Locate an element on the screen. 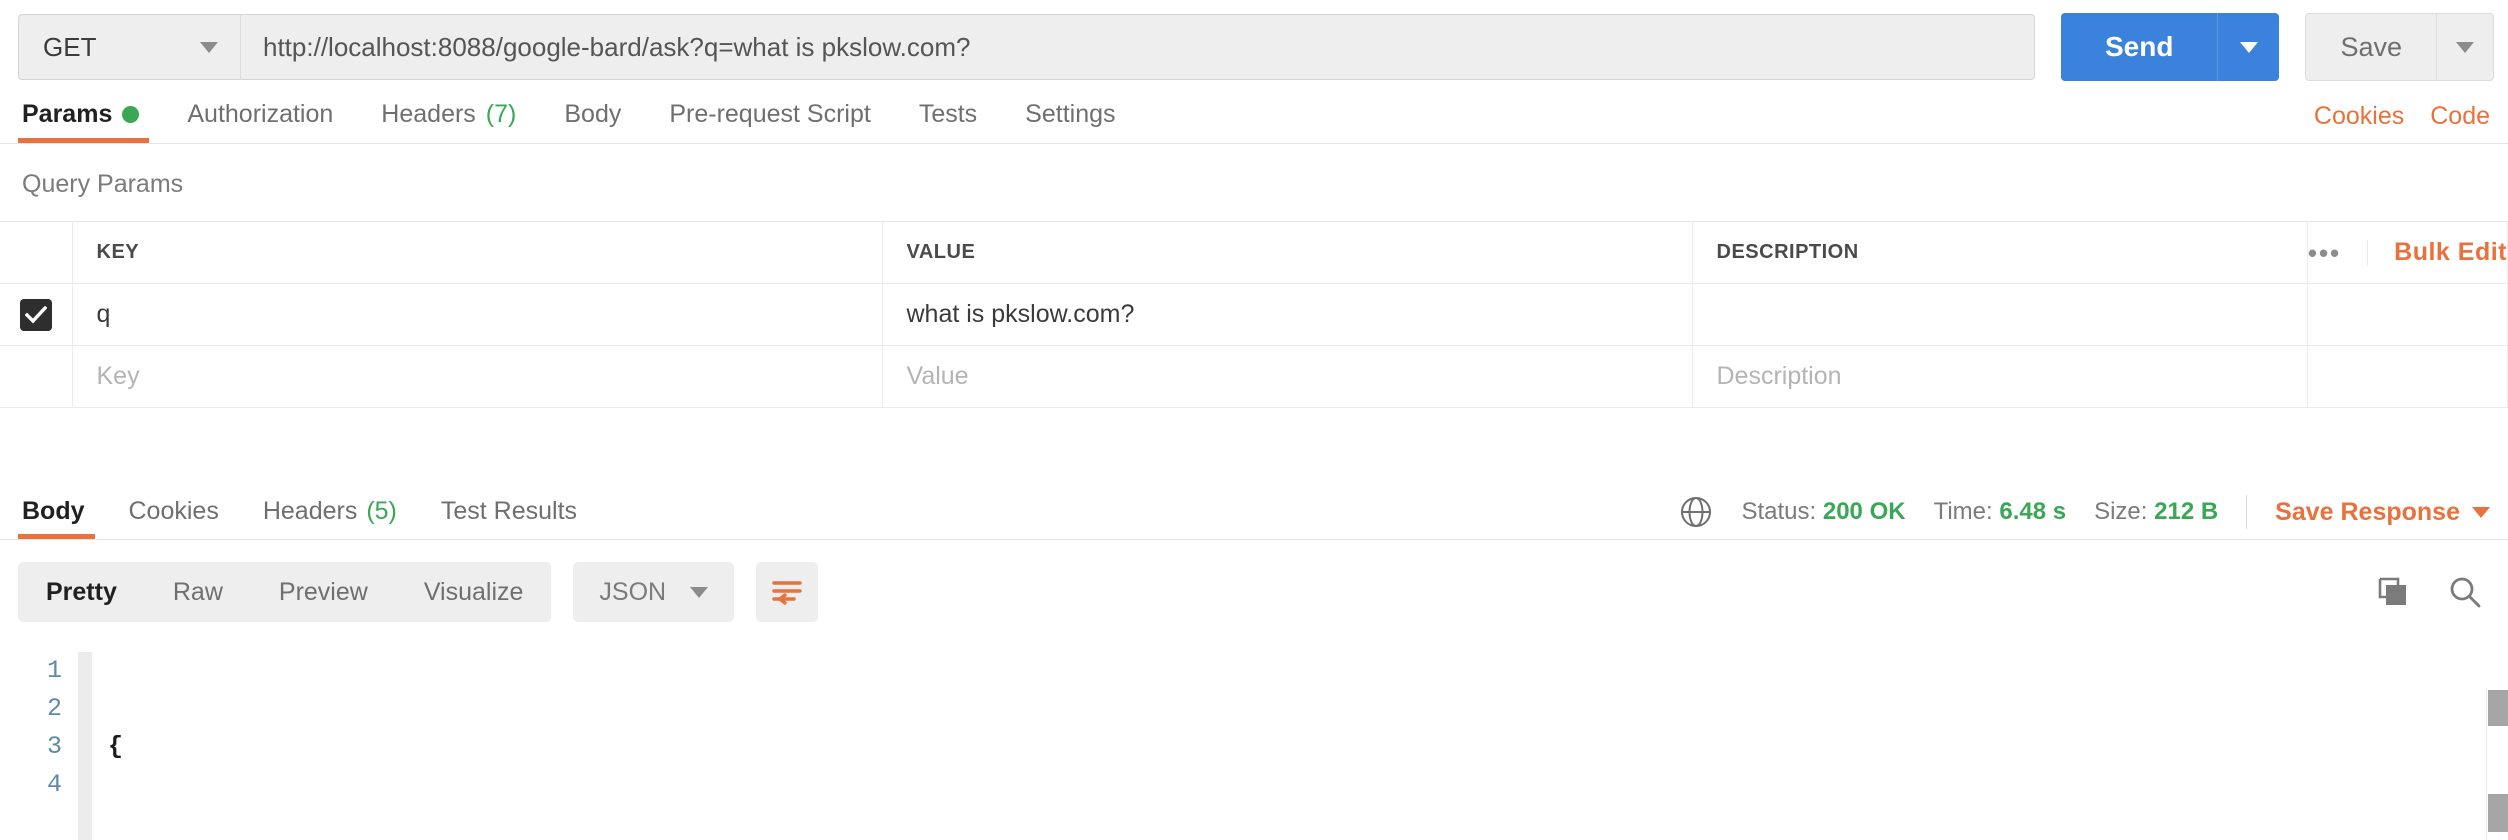  row-checkbox is located at coordinates (35, 314).